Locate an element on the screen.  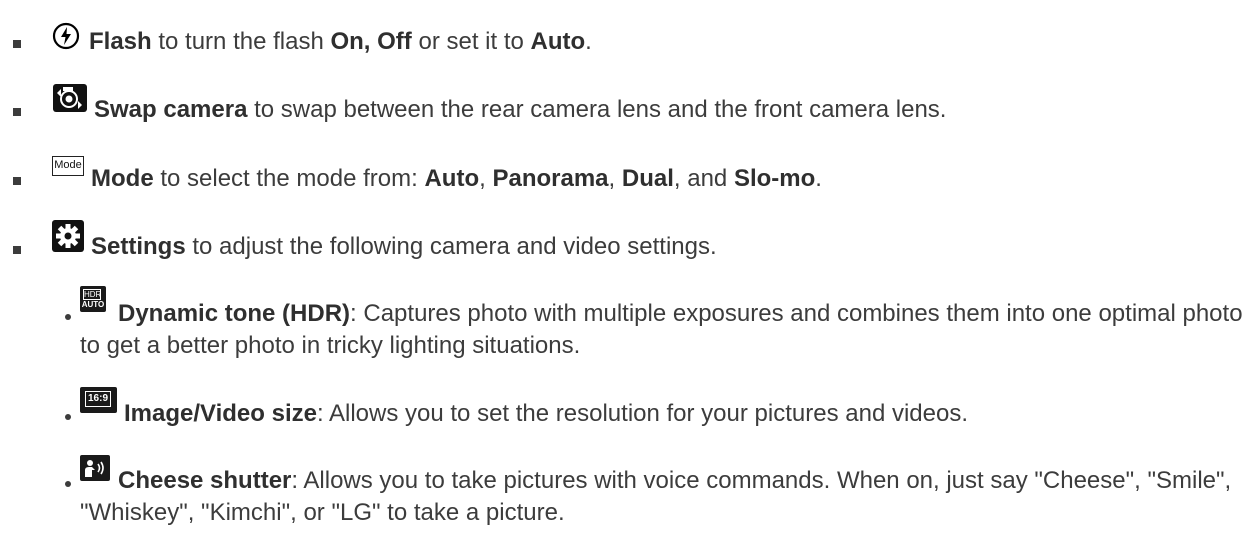
bold-term: Dynamic tone (HDR) is located at coordinates (234, 313).